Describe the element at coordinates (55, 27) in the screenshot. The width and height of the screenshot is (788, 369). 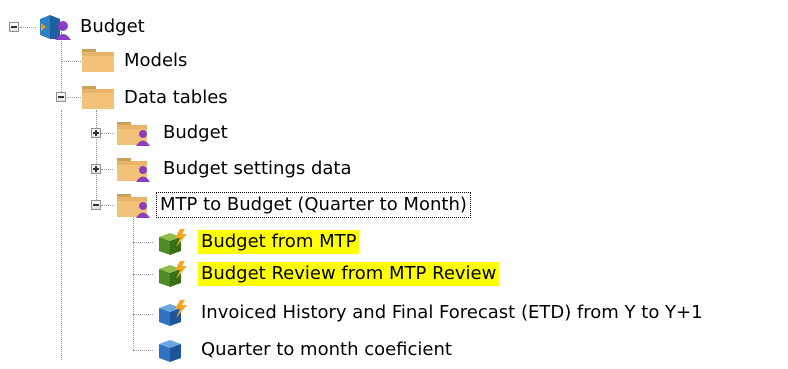
I see `budget-cube-user-icon` at that location.